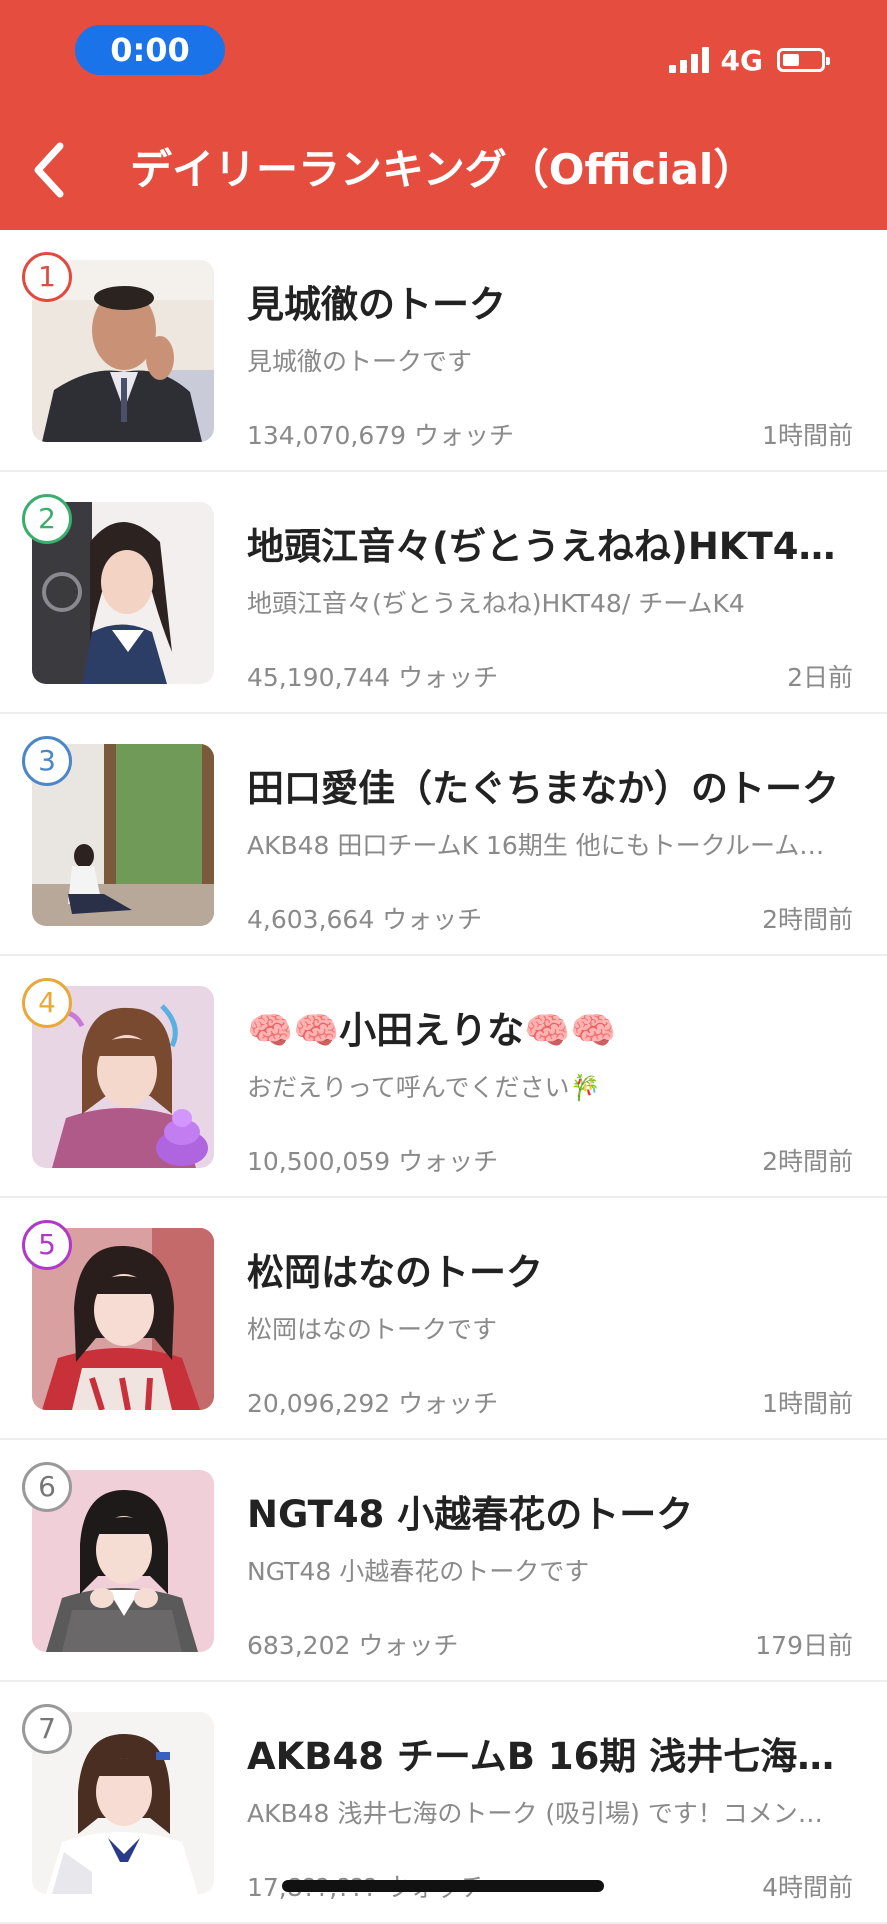 This screenshot has height=1924, width=887. Describe the element at coordinates (372, 1329) in the screenshot. I see `talk-description: 松岡はなのトークです` at that location.